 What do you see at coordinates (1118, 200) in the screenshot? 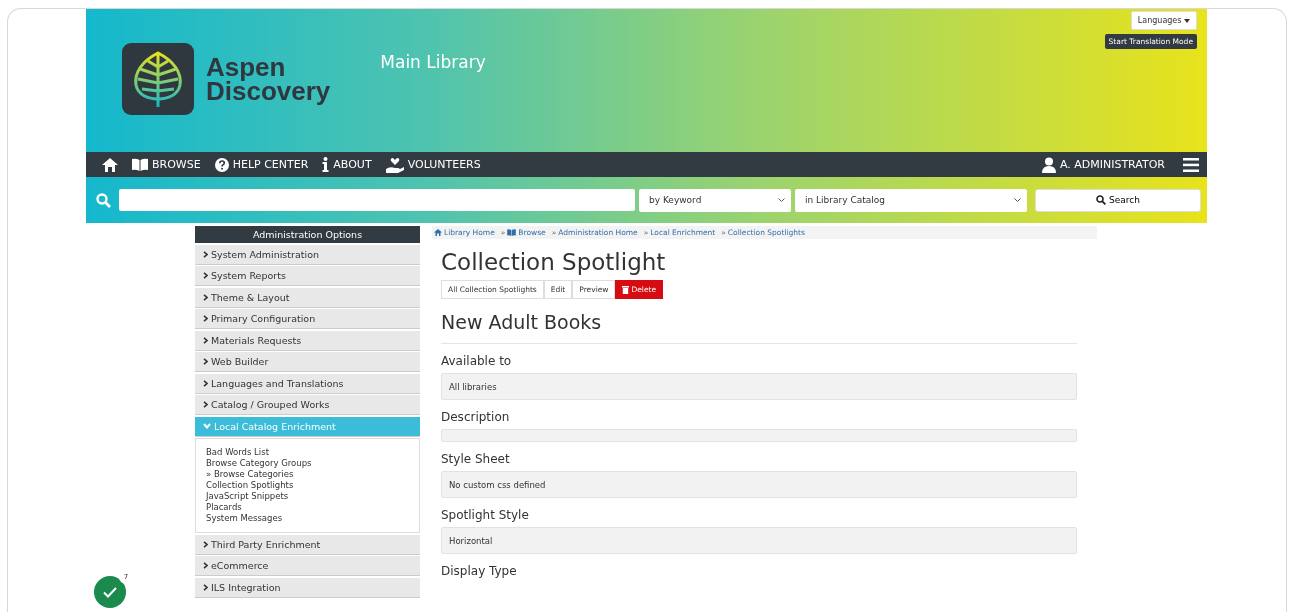
I see `search-button: Search` at bounding box center [1118, 200].